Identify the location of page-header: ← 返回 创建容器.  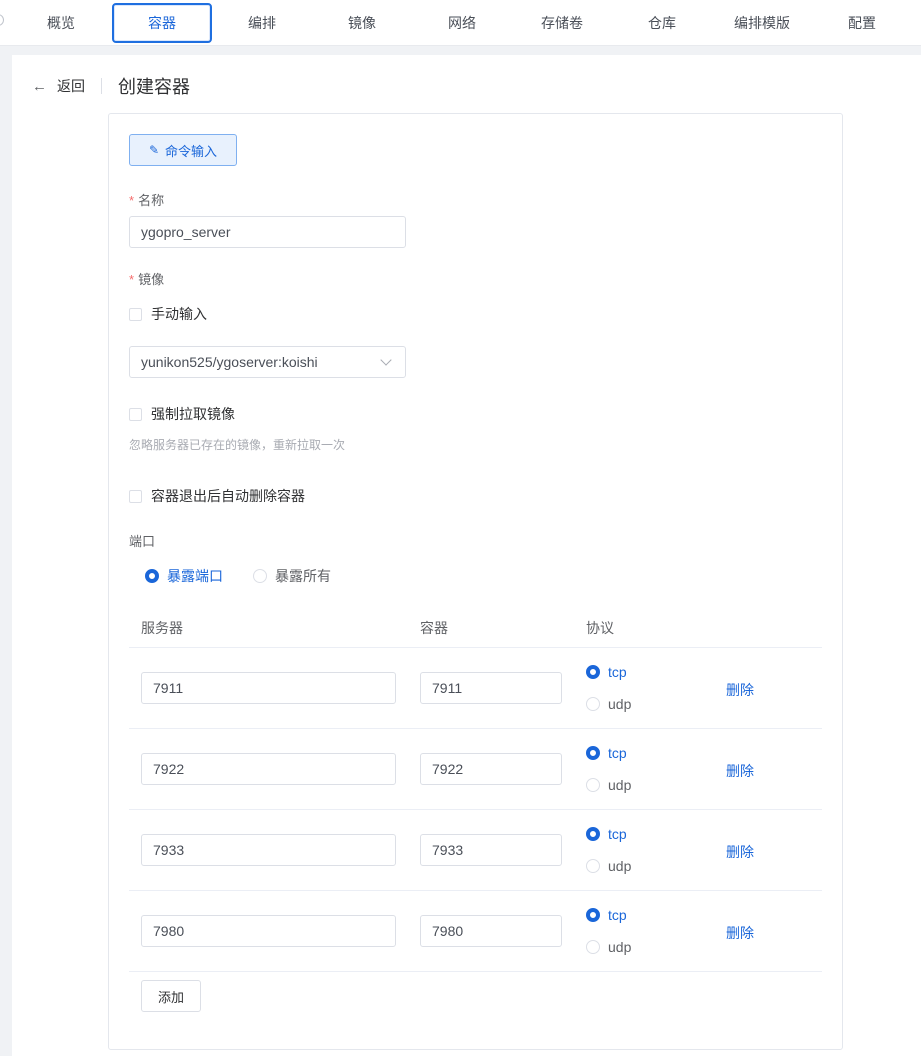
(111, 86).